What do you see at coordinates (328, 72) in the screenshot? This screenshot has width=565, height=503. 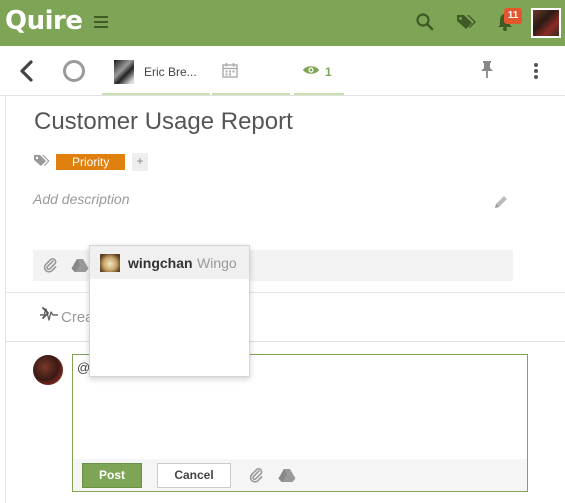 I see `watchers-count: 1` at bounding box center [328, 72].